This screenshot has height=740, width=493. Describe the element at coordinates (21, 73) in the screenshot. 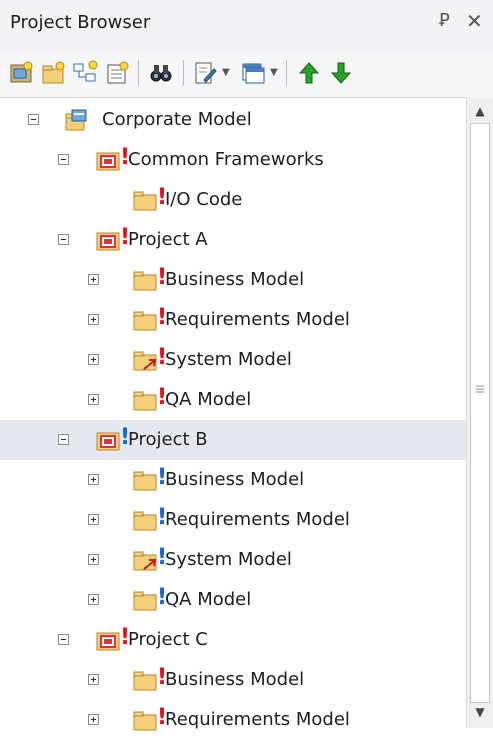

I see `new-model-icon` at that location.